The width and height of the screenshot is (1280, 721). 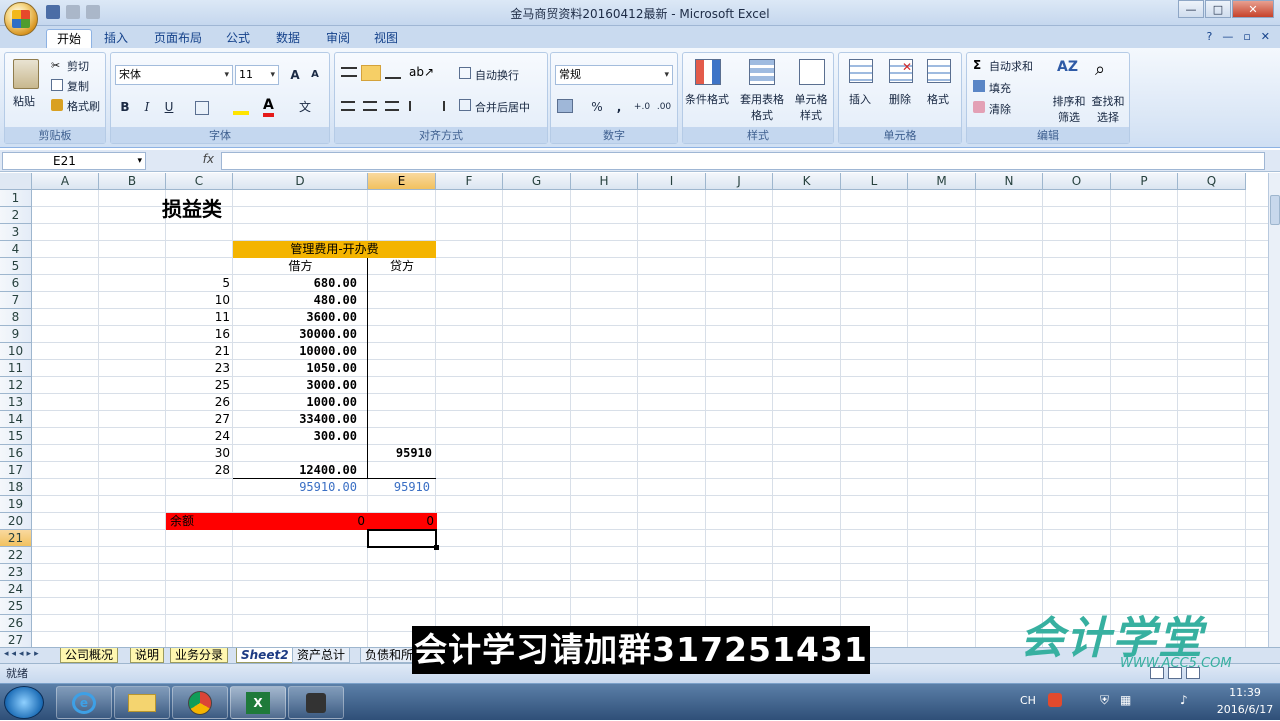 I want to click on entry-debit-cell: 3000.00, so click(x=295, y=385).